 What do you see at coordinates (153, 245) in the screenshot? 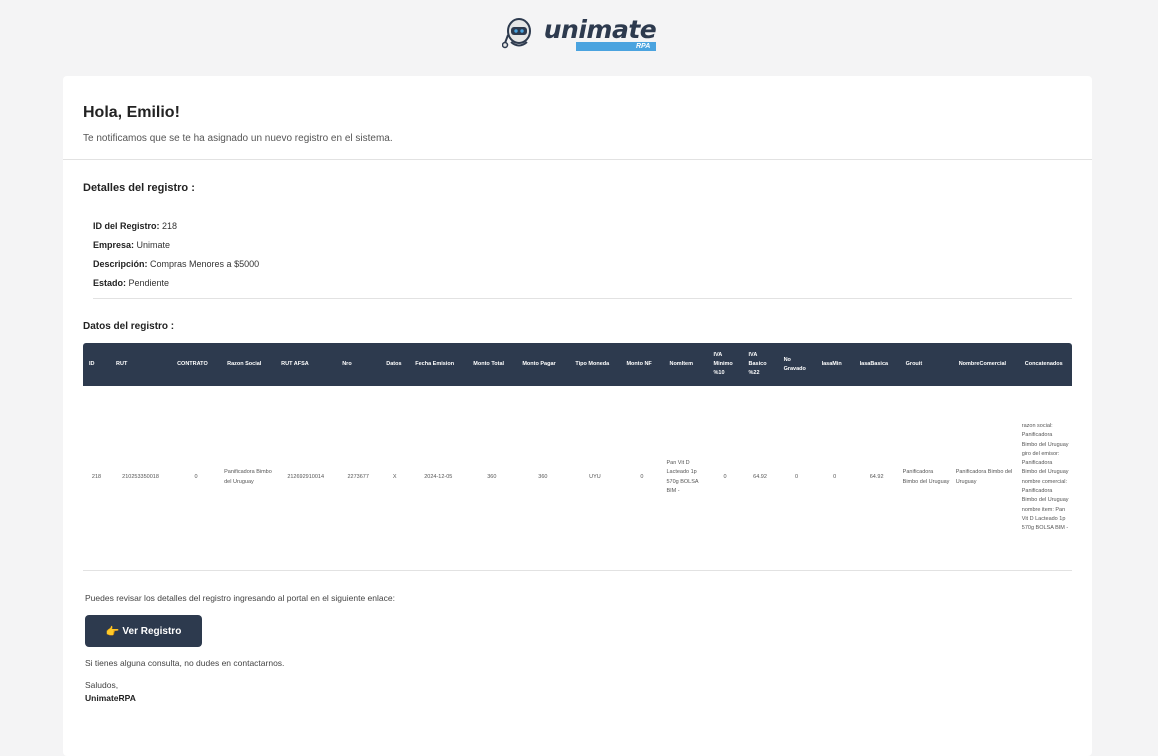
I see `detail-empresa-value: Unimate` at bounding box center [153, 245].